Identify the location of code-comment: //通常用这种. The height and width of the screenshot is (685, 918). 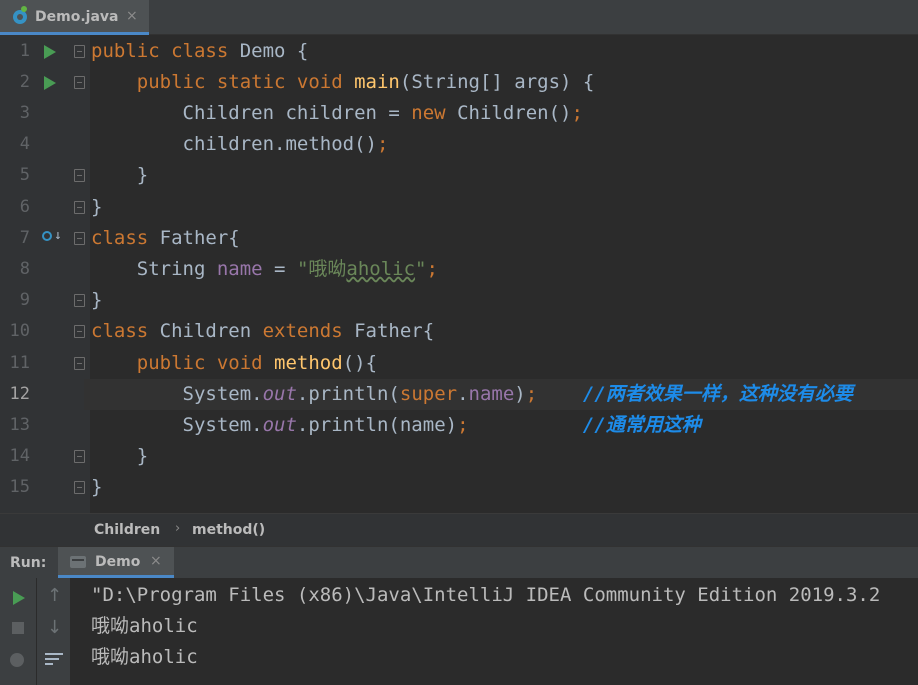
(641, 424).